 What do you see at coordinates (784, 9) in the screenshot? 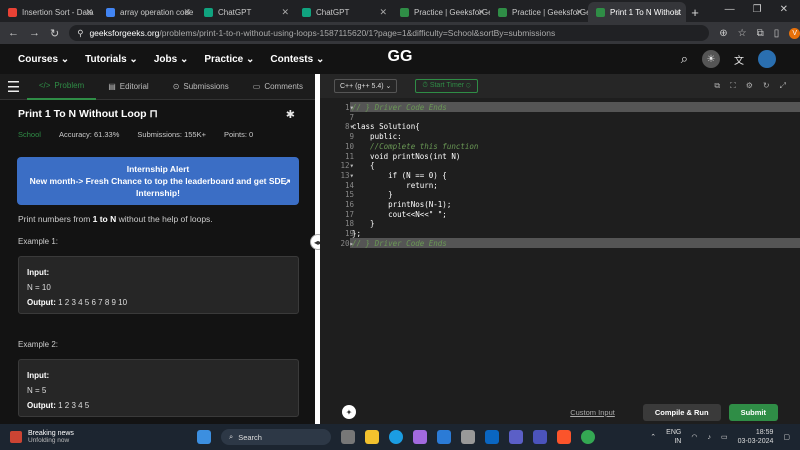
I see `close-window-icon: ✕` at bounding box center [784, 9].